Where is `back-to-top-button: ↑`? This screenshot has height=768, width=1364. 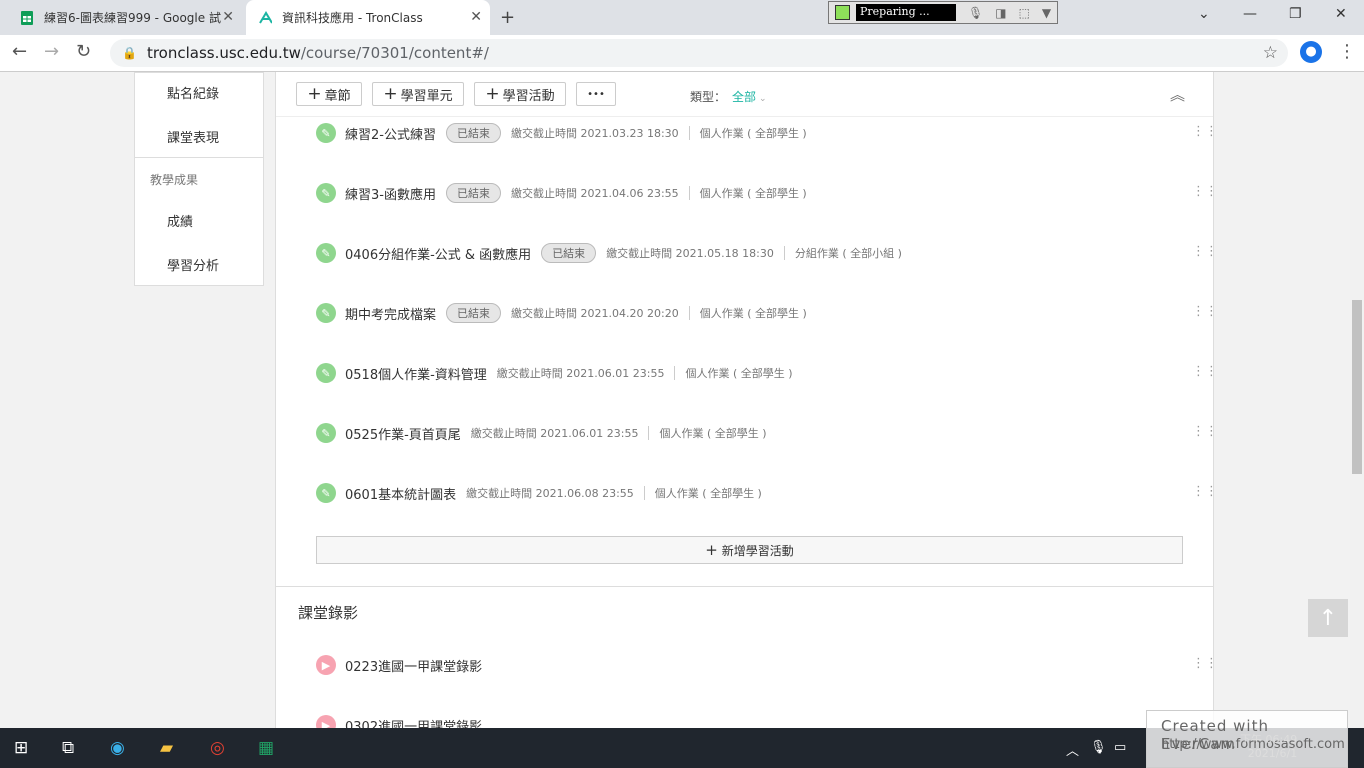
back-to-top-button: ↑ is located at coordinates (1328, 618).